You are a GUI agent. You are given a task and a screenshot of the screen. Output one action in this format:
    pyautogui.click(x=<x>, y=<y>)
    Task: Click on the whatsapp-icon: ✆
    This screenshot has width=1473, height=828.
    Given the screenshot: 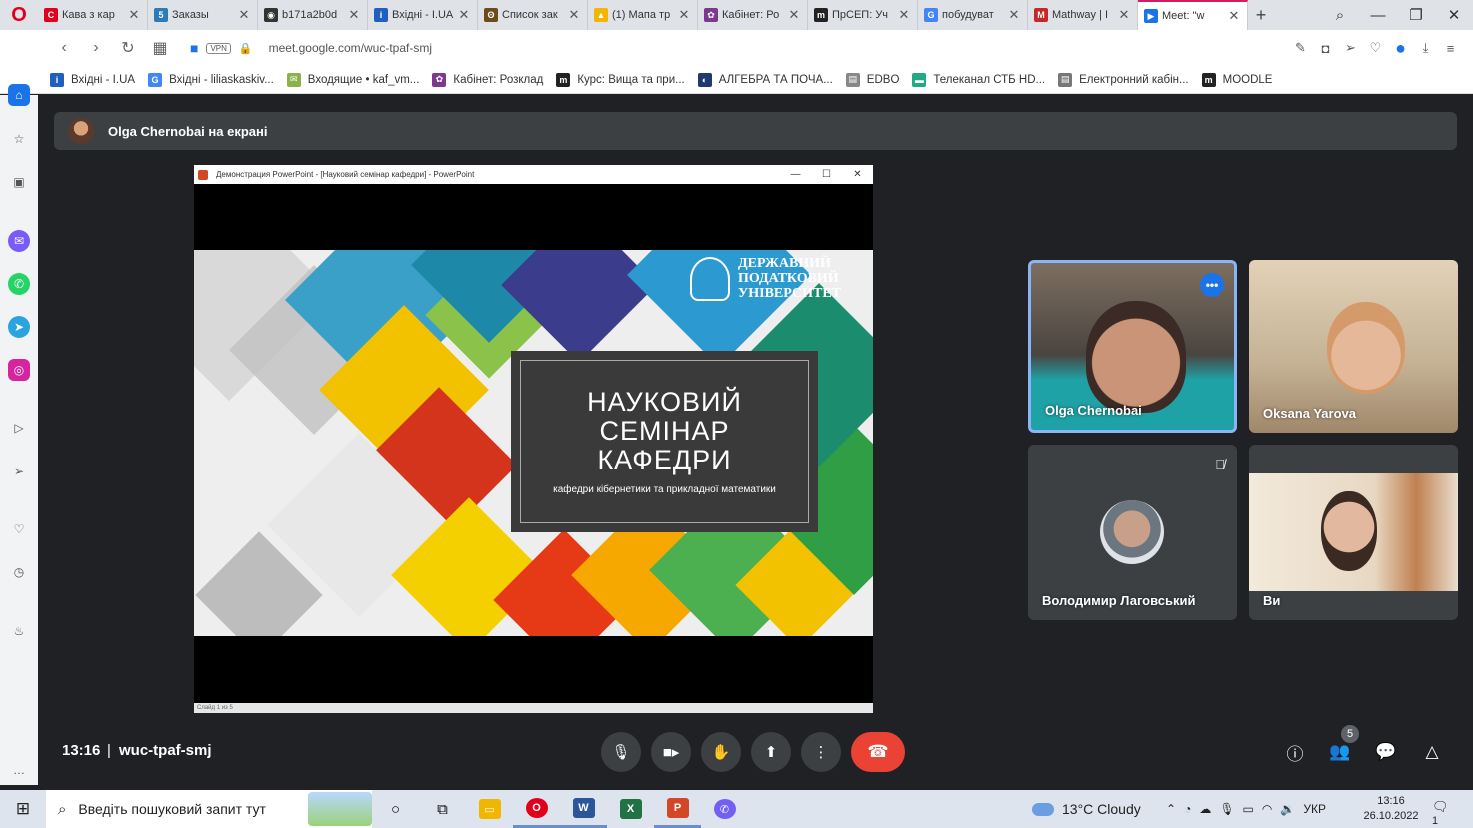 What is the action you would take?
    pyautogui.click(x=19, y=284)
    